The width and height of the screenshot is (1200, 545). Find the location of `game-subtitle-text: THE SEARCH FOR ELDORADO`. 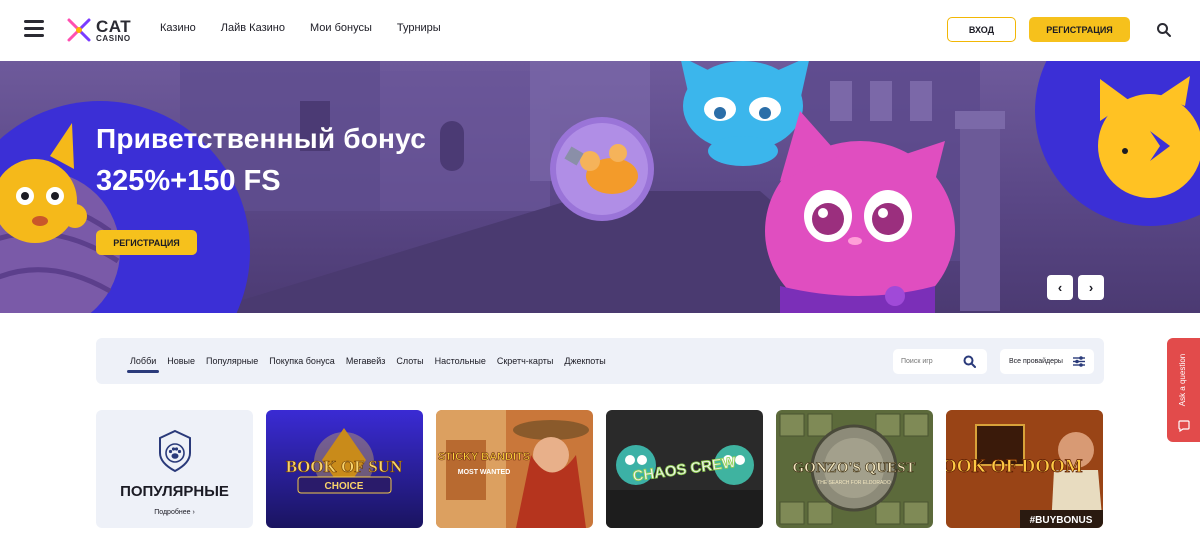

game-subtitle-text: THE SEARCH FOR ELDORADO is located at coordinates (854, 483).